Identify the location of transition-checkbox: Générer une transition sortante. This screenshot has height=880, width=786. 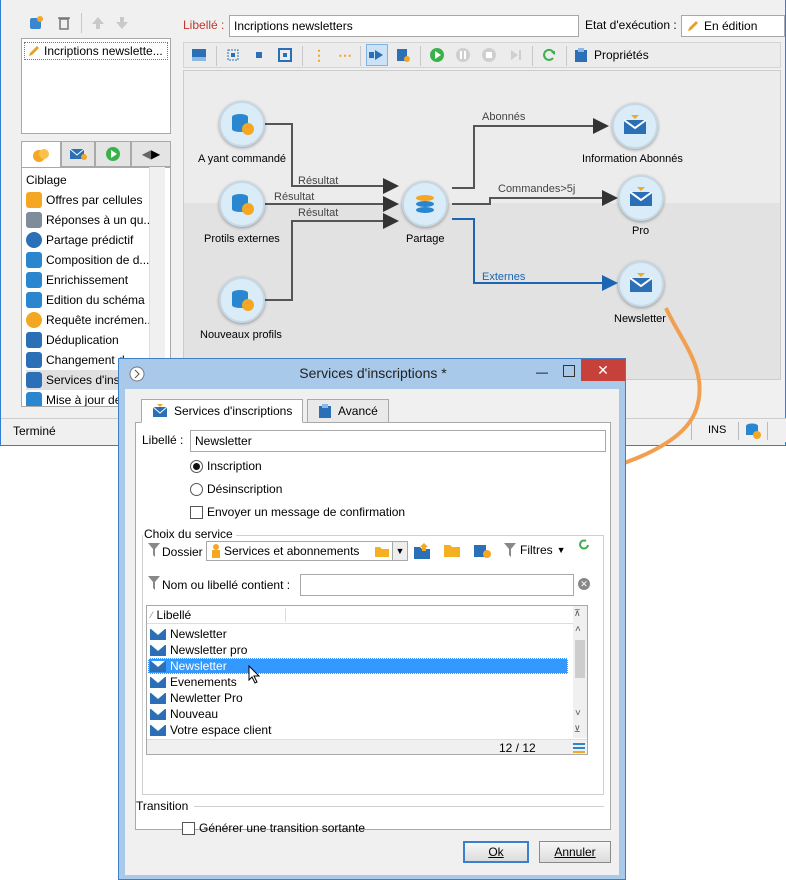
(273, 828).